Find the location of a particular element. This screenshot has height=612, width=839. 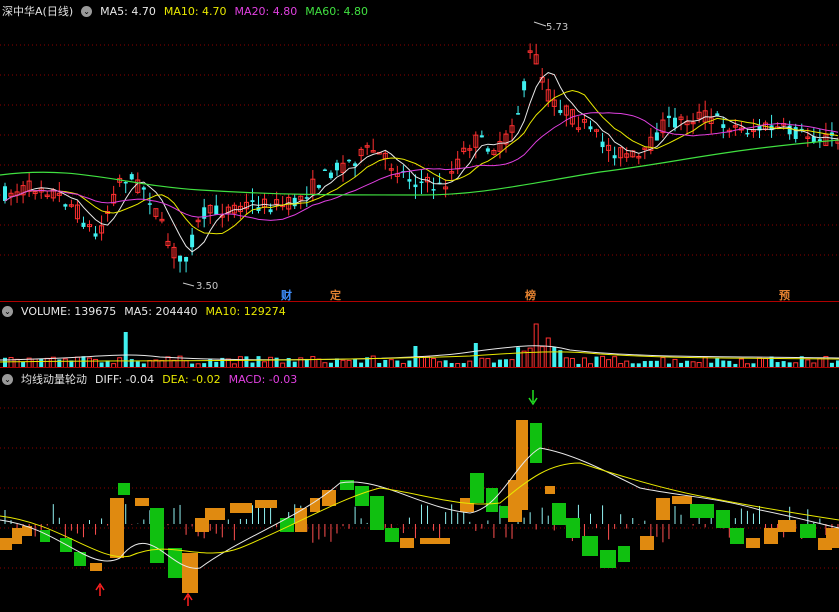

volume-label: VOLUME: 139675 is located at coordinates (69, 311).